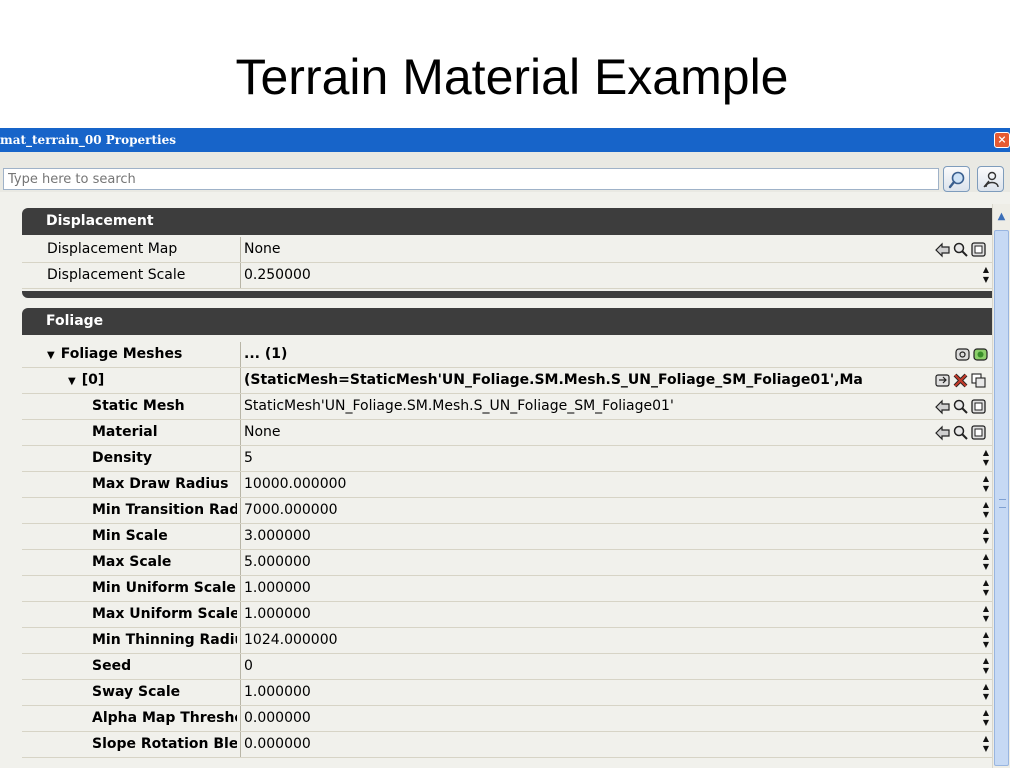  I want to click on property-row: Min Transition Radius 7000.000000 ▲▼, so click(507, 511).